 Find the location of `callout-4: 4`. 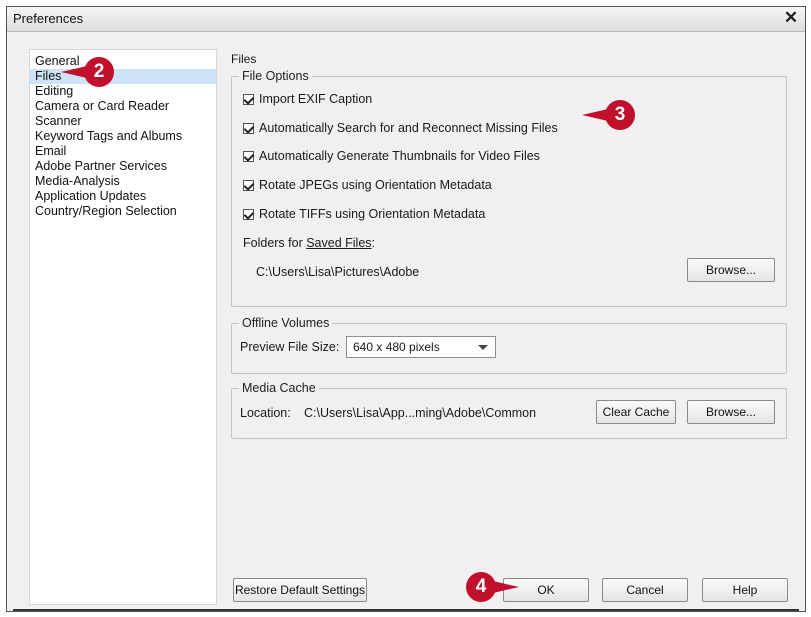

callout-4: 4 is located at coordinates (481, 587).